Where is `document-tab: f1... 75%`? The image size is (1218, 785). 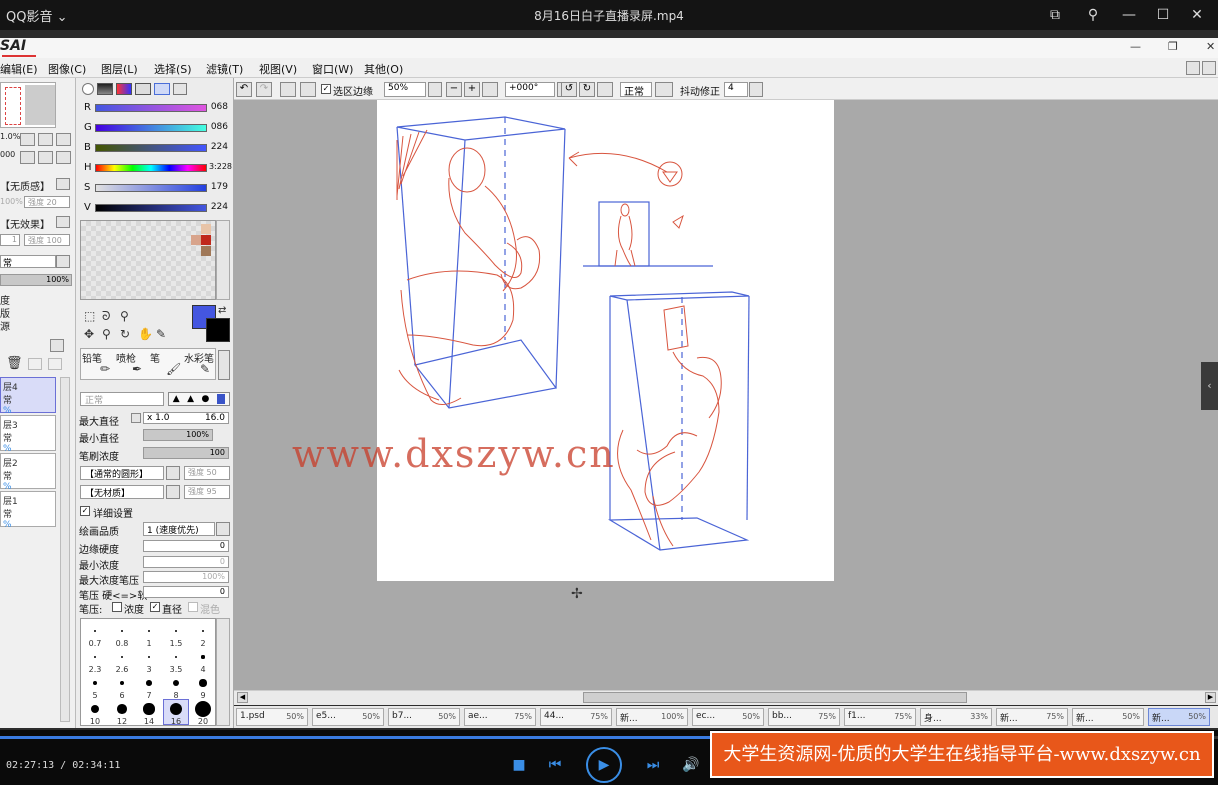 document-tab: f1... 75% is located at coordinates (880, 717).